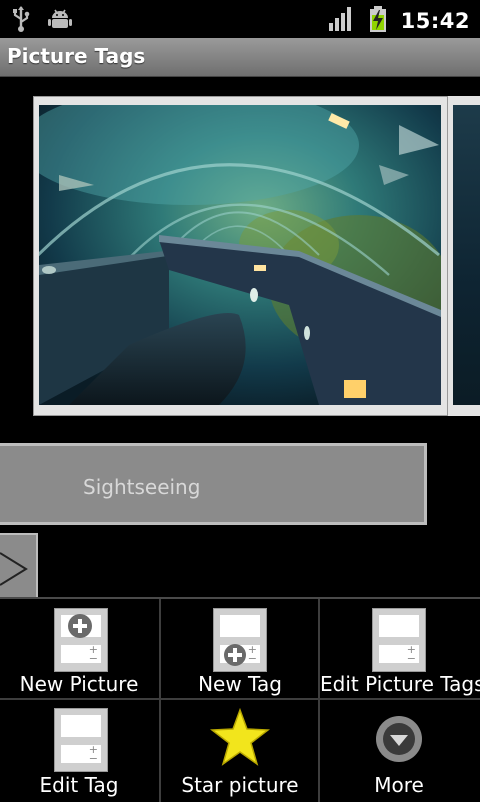 This screenshot has height=802, width=480. What do you see at coordinates (76, 56) in the screenshot?
I see `app-title: Picture Tags` at bounding box center [76, 56].